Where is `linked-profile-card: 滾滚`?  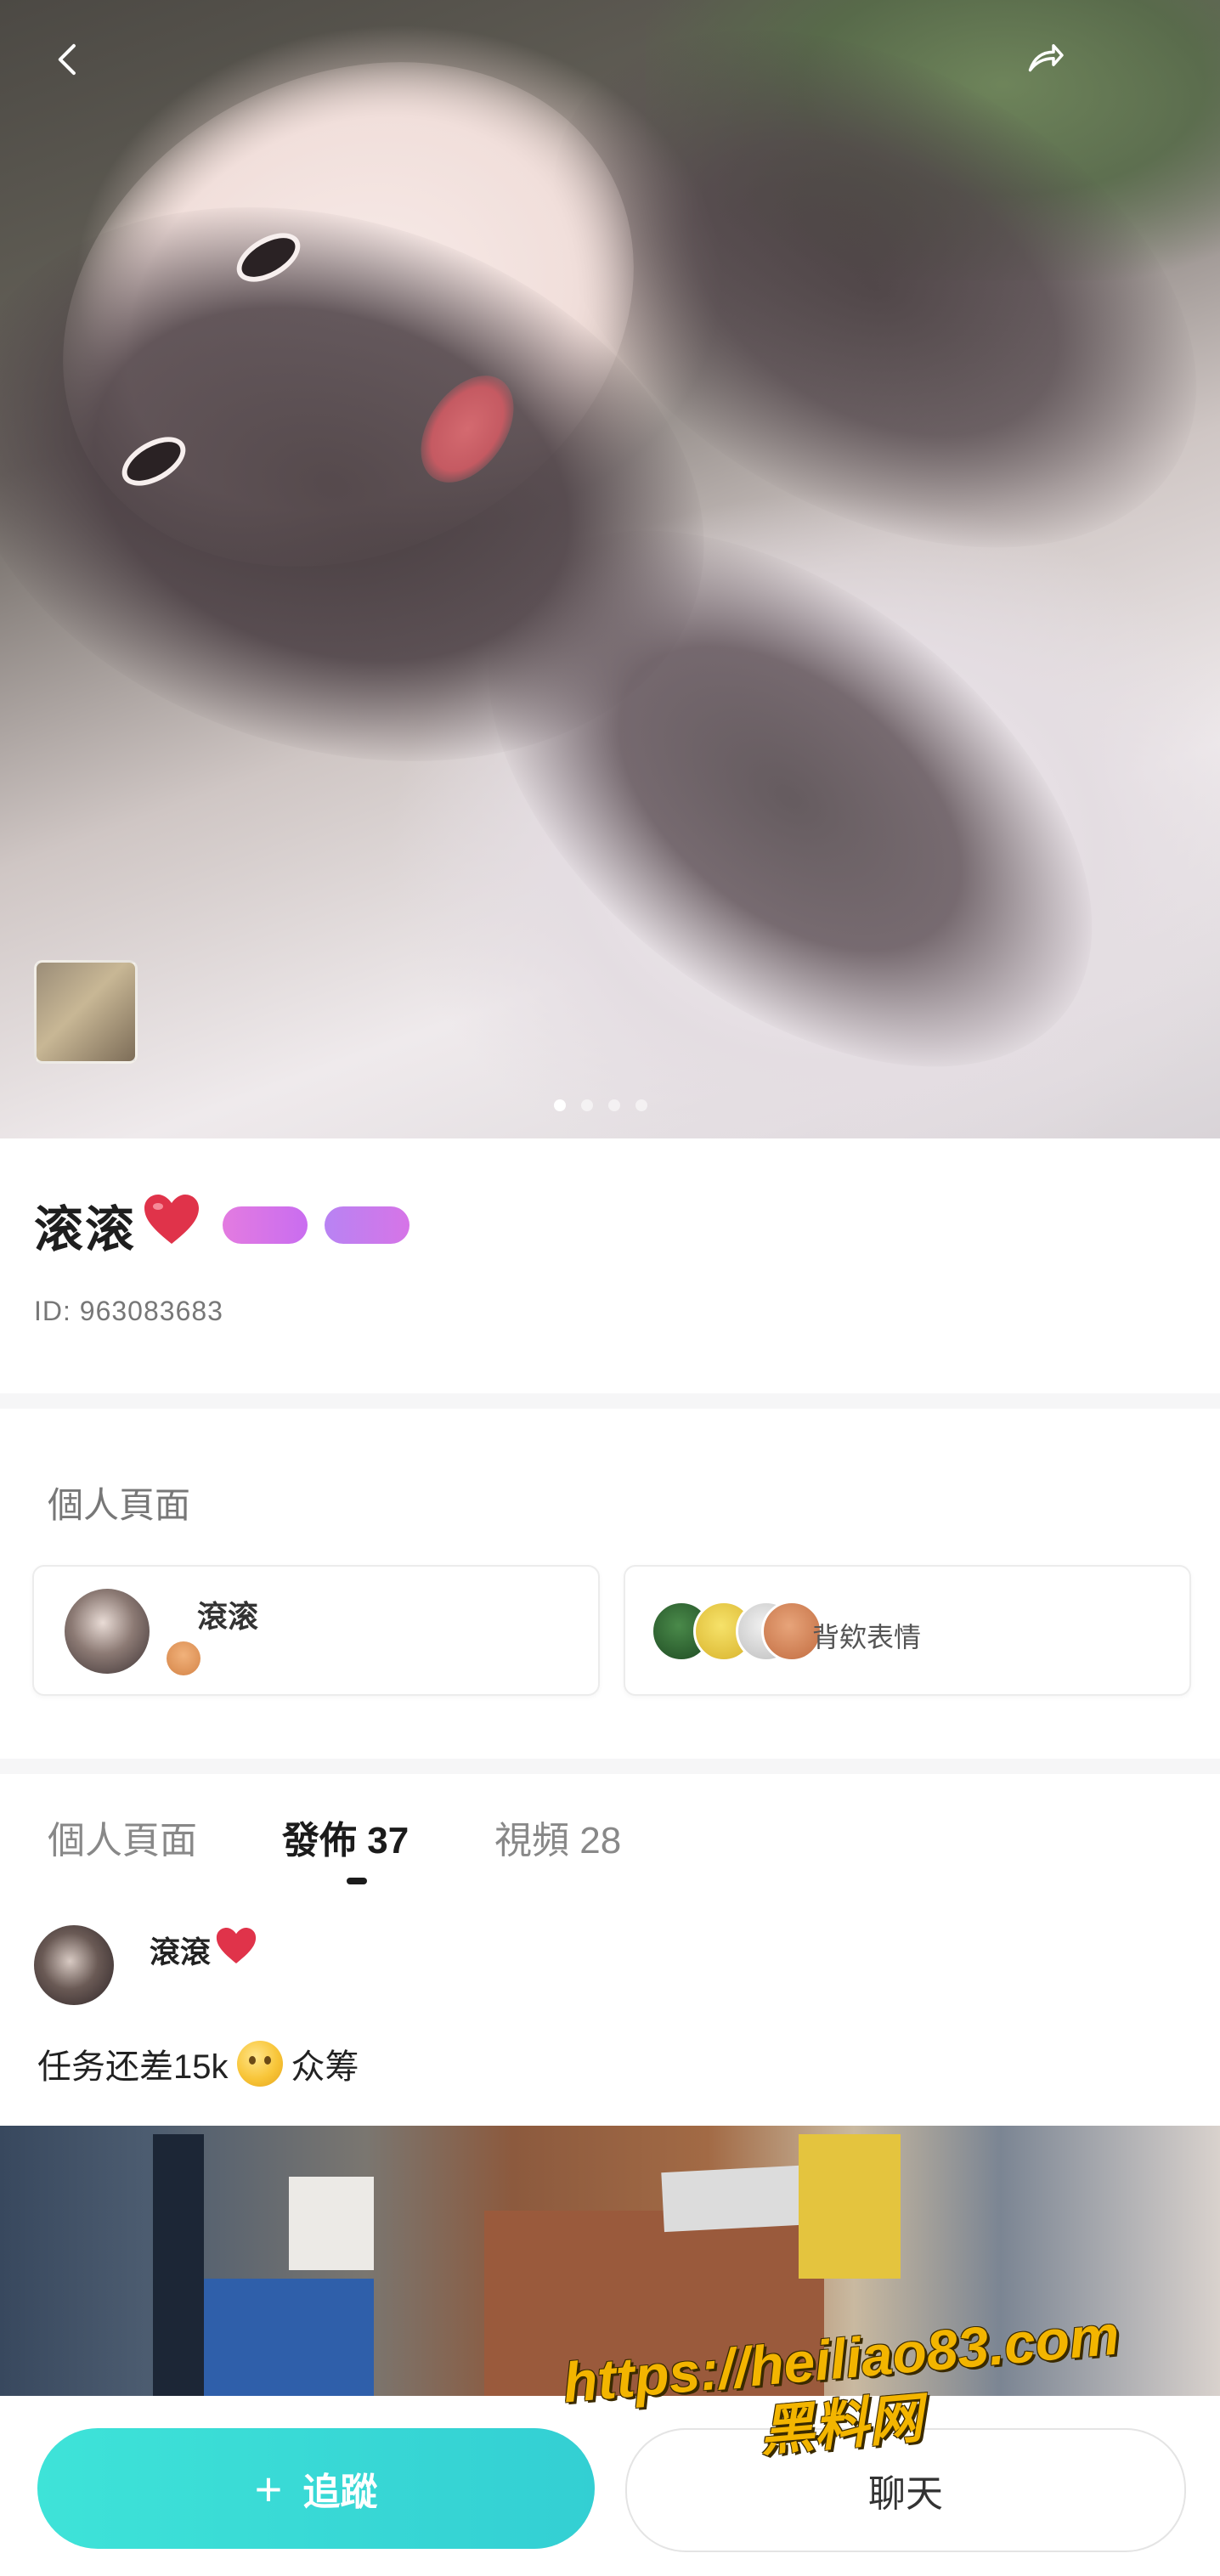
linked-profile-card: 滾滚 is located at coordinates (316, 1630).